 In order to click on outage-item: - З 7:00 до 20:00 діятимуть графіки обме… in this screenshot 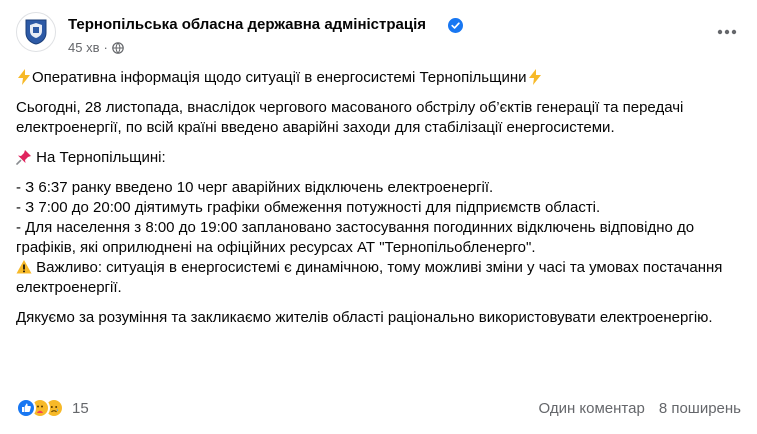, I will do `click(308, 207)`.